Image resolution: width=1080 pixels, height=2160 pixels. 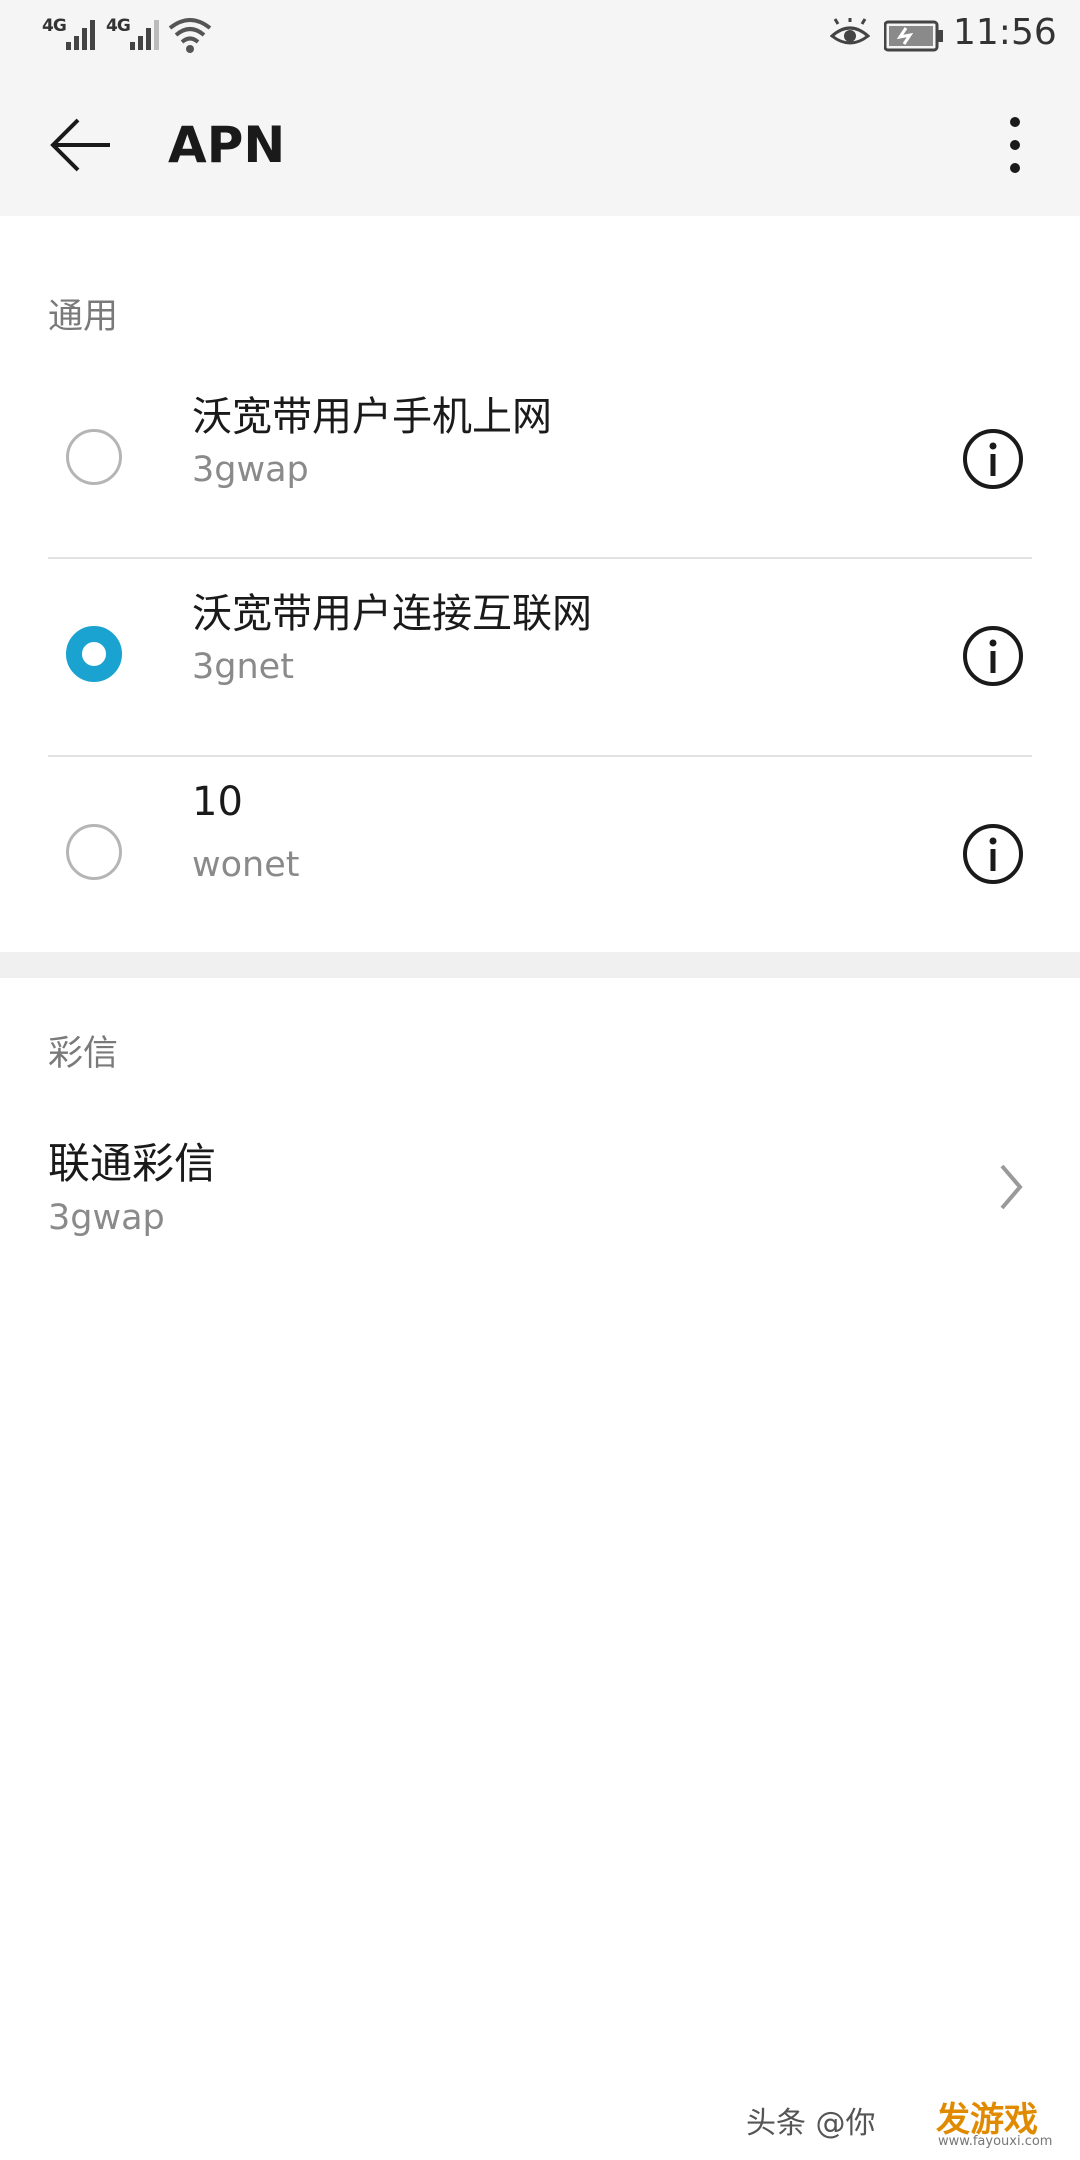 I want to click on apn-item: 沃宽带用户手机上网 3gwap, so click(x=540, y=460).